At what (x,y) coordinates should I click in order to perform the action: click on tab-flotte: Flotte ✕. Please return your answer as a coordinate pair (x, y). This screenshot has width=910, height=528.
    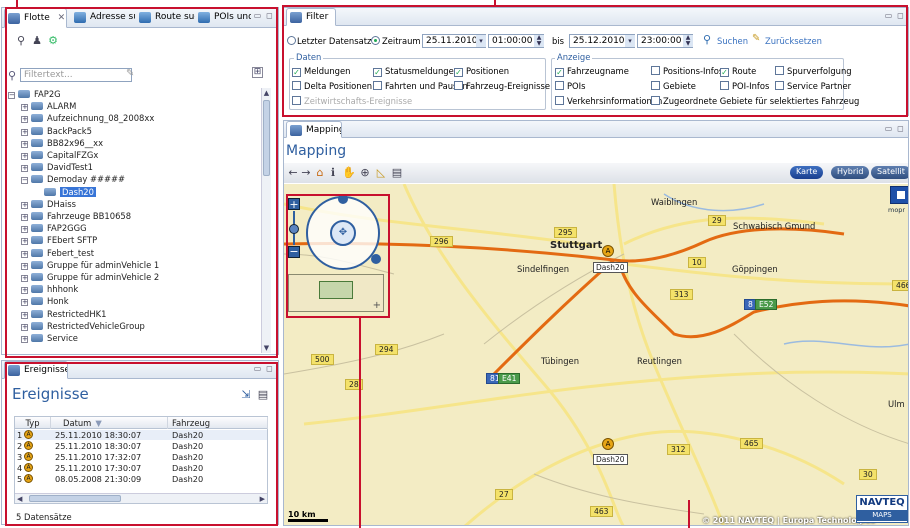
    Looking at the image, I should click on (35, 18).